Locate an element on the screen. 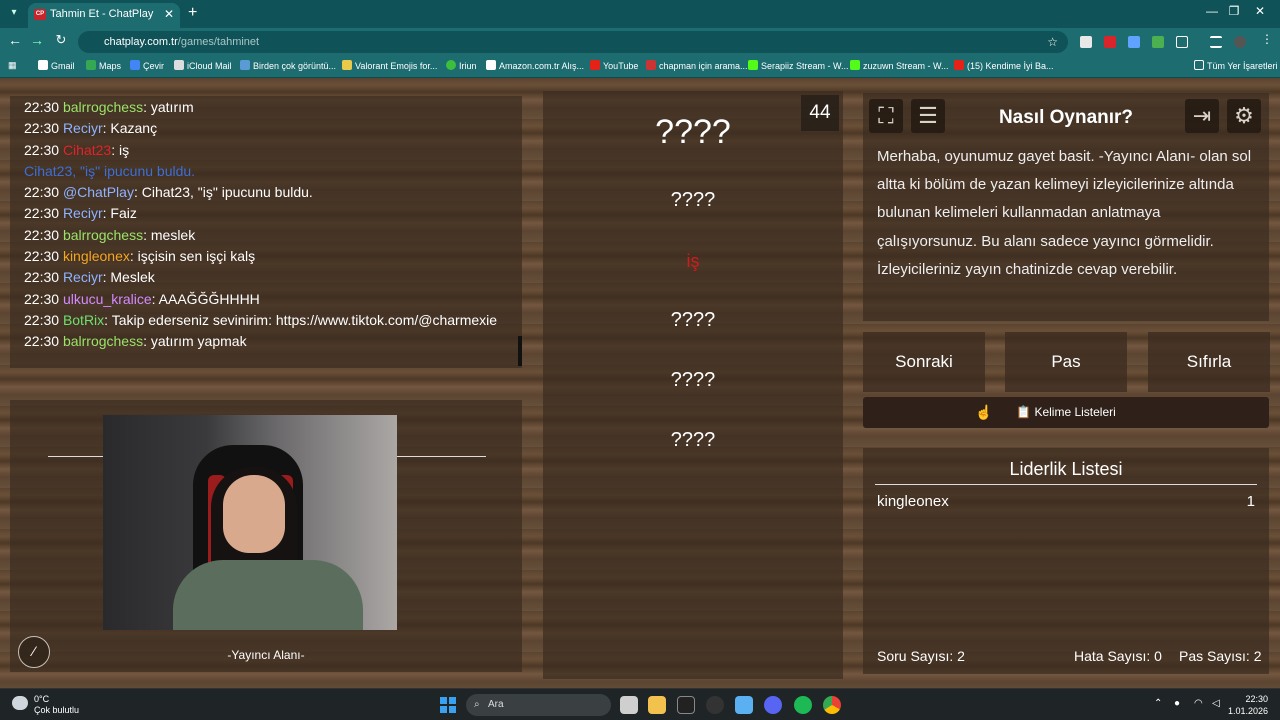 The height and width of the screenshot is (720, 1280). close-window-icon: ✕ is located at coordinates (1260, 11).